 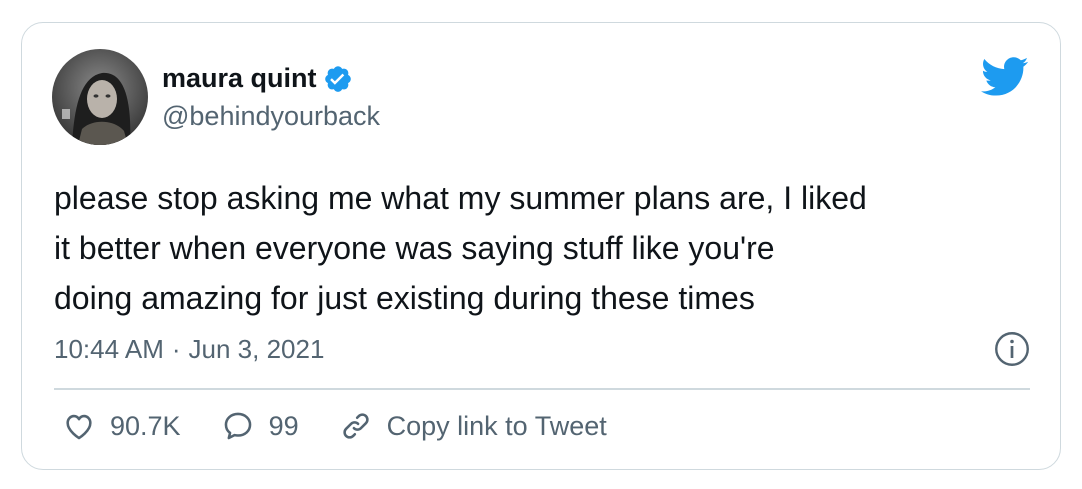 What do you see at coordinates (239, 78) in the screenshot?
I see `author-display-name: maura quint` at bounding box center [239, 78].